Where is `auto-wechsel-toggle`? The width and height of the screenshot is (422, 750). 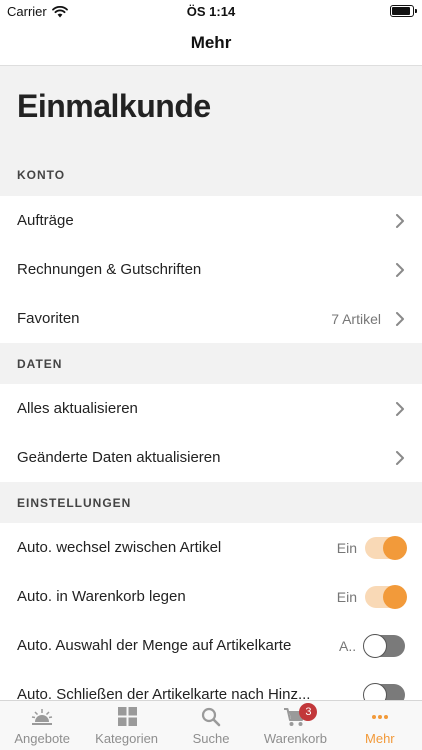 auto-wechsel-toggle is located at coordinates (386, 547).